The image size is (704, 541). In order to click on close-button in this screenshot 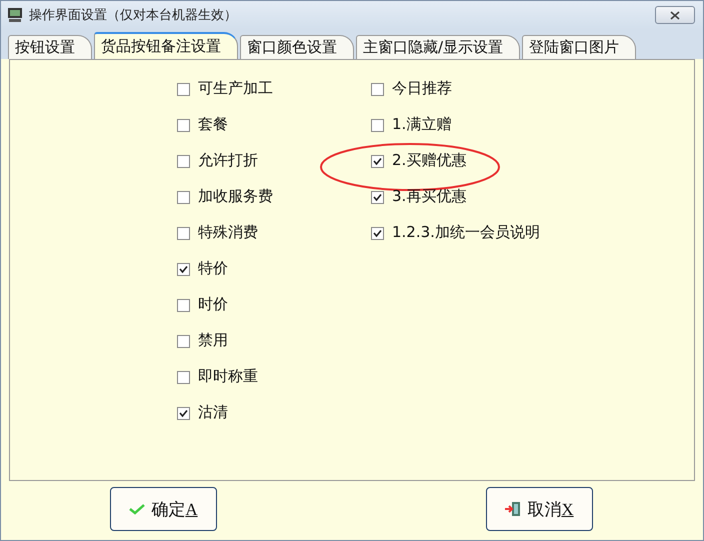, I will do `click(675, 15)`.